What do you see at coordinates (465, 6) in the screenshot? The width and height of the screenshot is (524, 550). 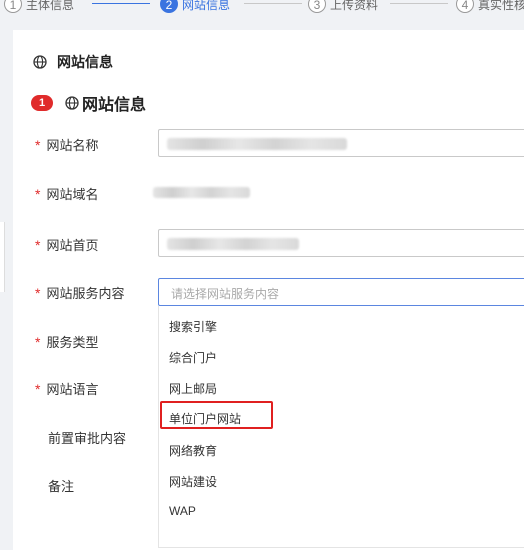 I see `step-4-number: 4` at bounding box center [465, 6].